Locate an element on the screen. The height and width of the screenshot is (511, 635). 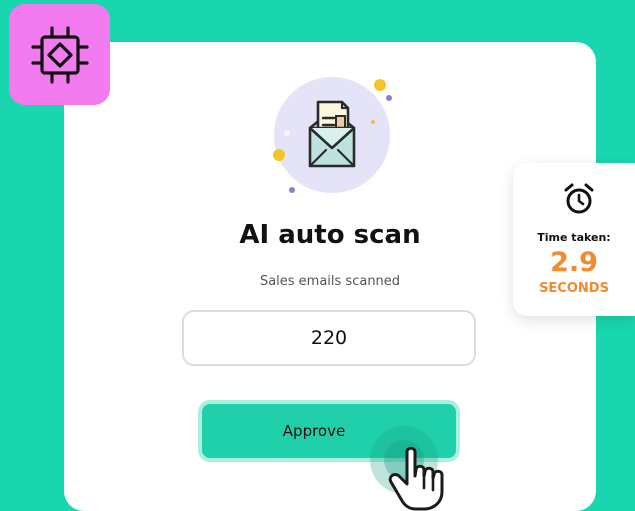
time-taken-card: Time taken: 2.9 SECONDS is located at coordinates (574, 239).